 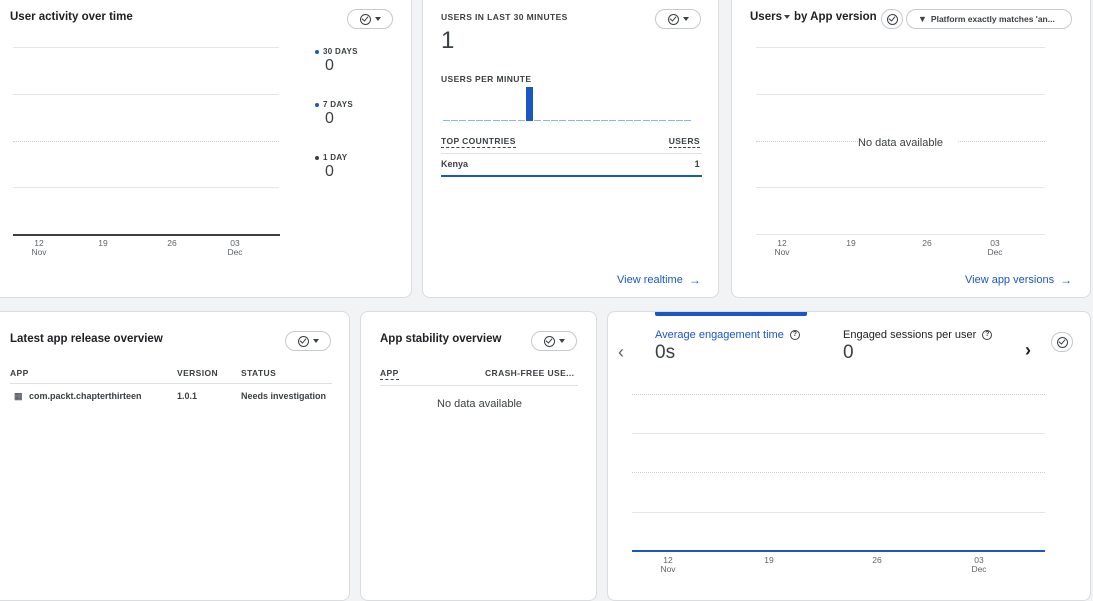 I want to click on top-countries-header: TOP COUNTRIES, so click(x=478, y=142).